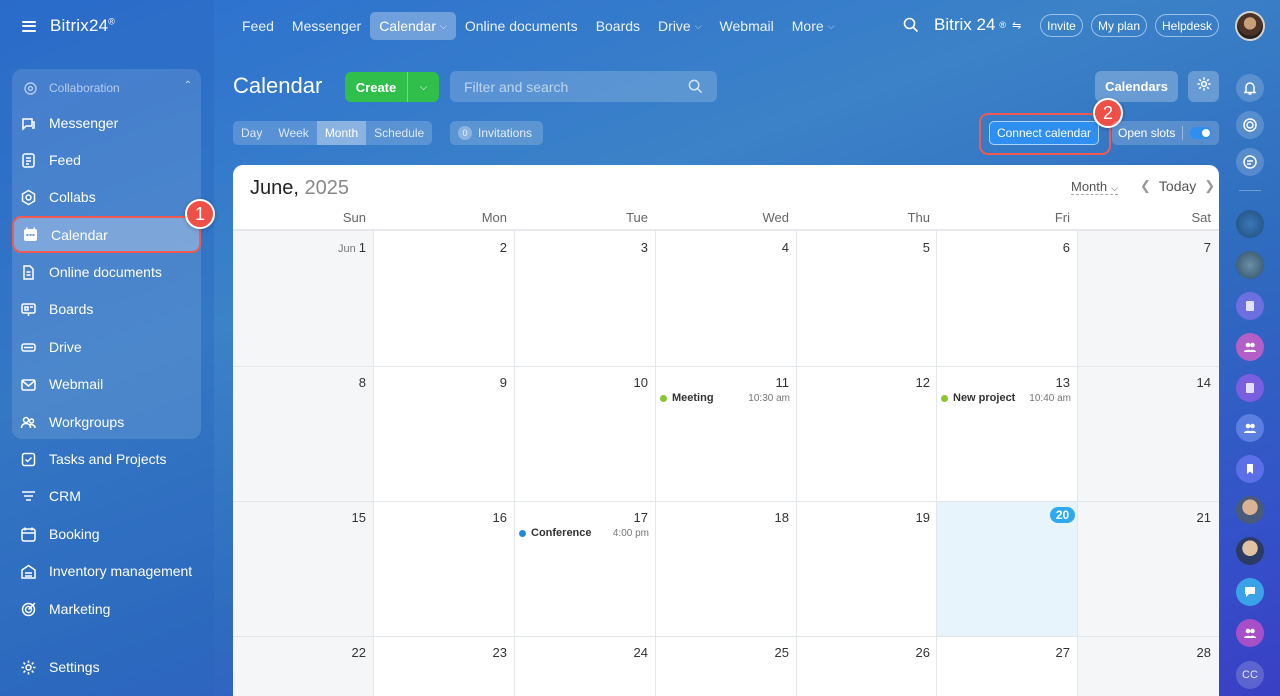 The width and height of the screenshot is (1280, 696). I want to click on day-cell: 21, so click(1146, 517).